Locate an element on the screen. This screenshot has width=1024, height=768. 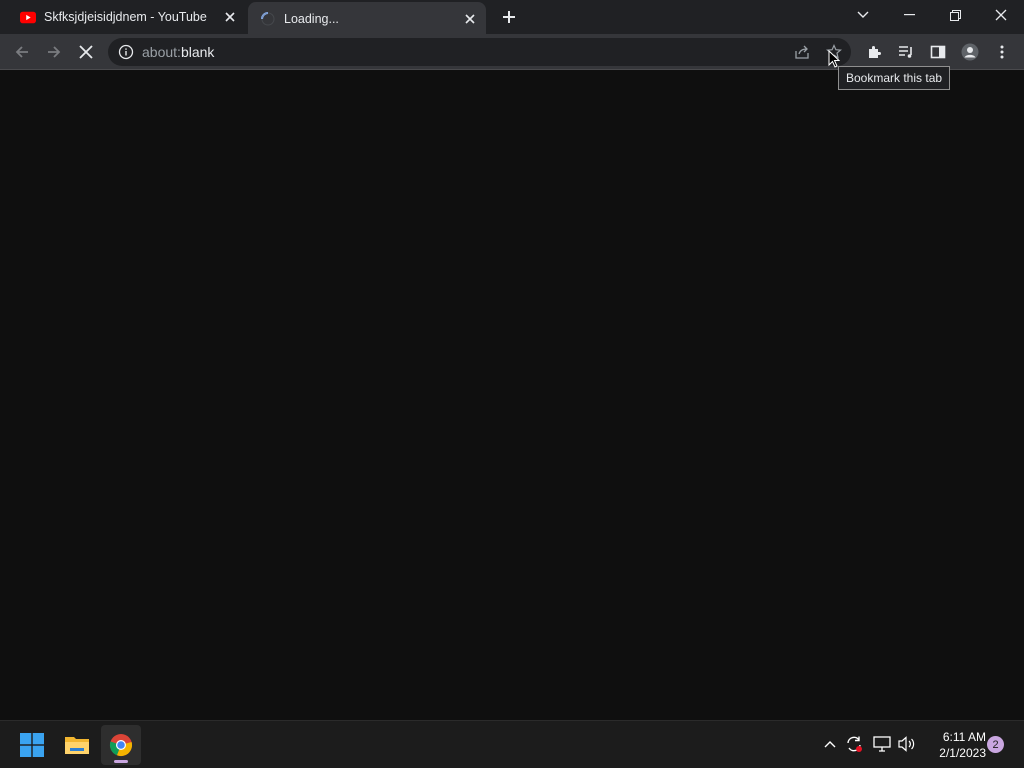
close-window-button is located at coordinates (1001, 15).